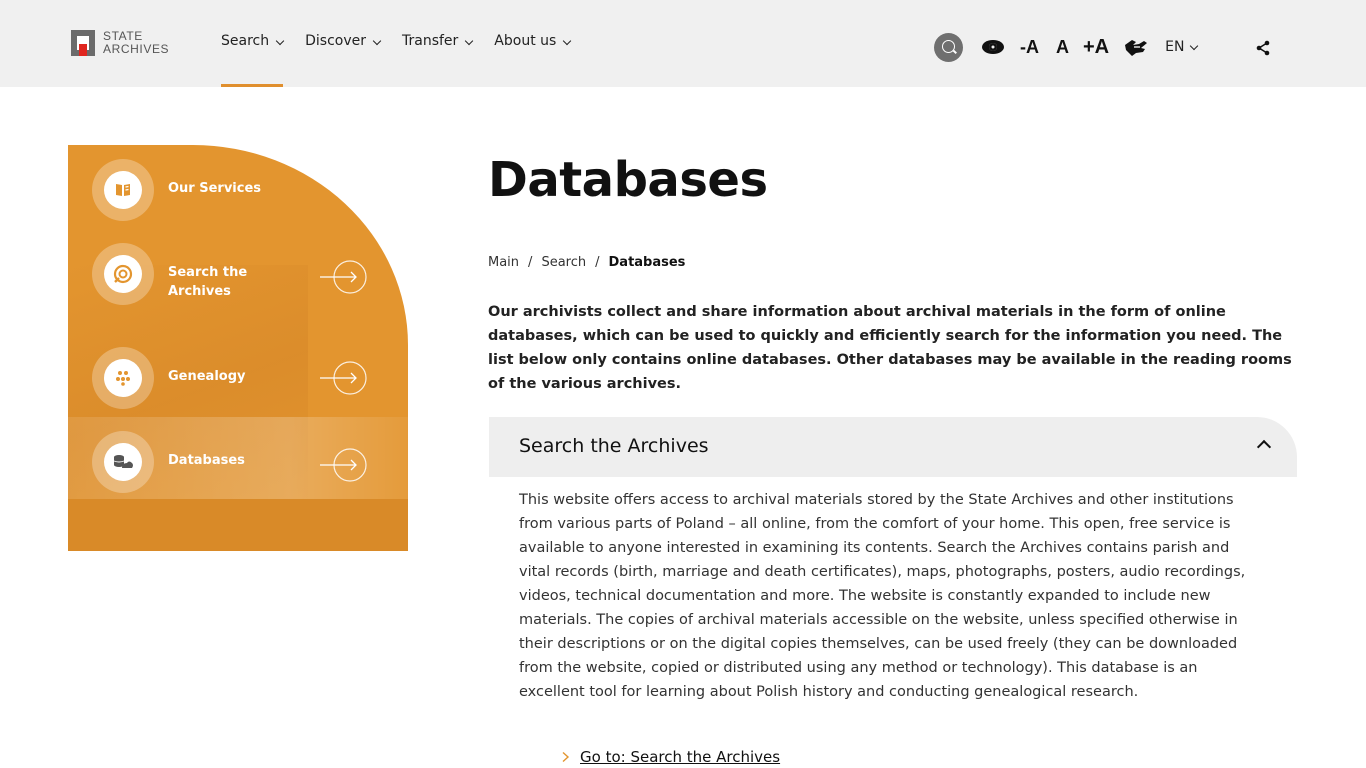 This screenshot has width=1366, height=768. I want to click on page-title: Databases, so click(628, 180).